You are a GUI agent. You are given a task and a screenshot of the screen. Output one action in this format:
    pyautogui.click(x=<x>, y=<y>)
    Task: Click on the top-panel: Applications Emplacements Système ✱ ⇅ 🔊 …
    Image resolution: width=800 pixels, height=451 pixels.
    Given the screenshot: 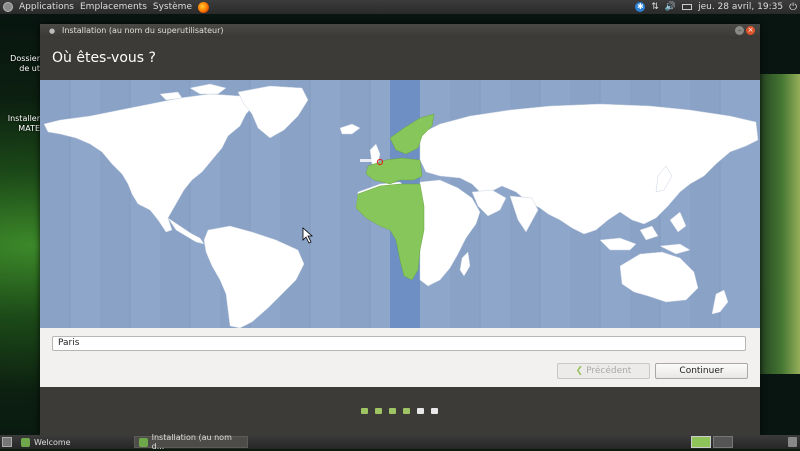 What is the action you would take?
    pyautogui.click(x=400, y=7)
    